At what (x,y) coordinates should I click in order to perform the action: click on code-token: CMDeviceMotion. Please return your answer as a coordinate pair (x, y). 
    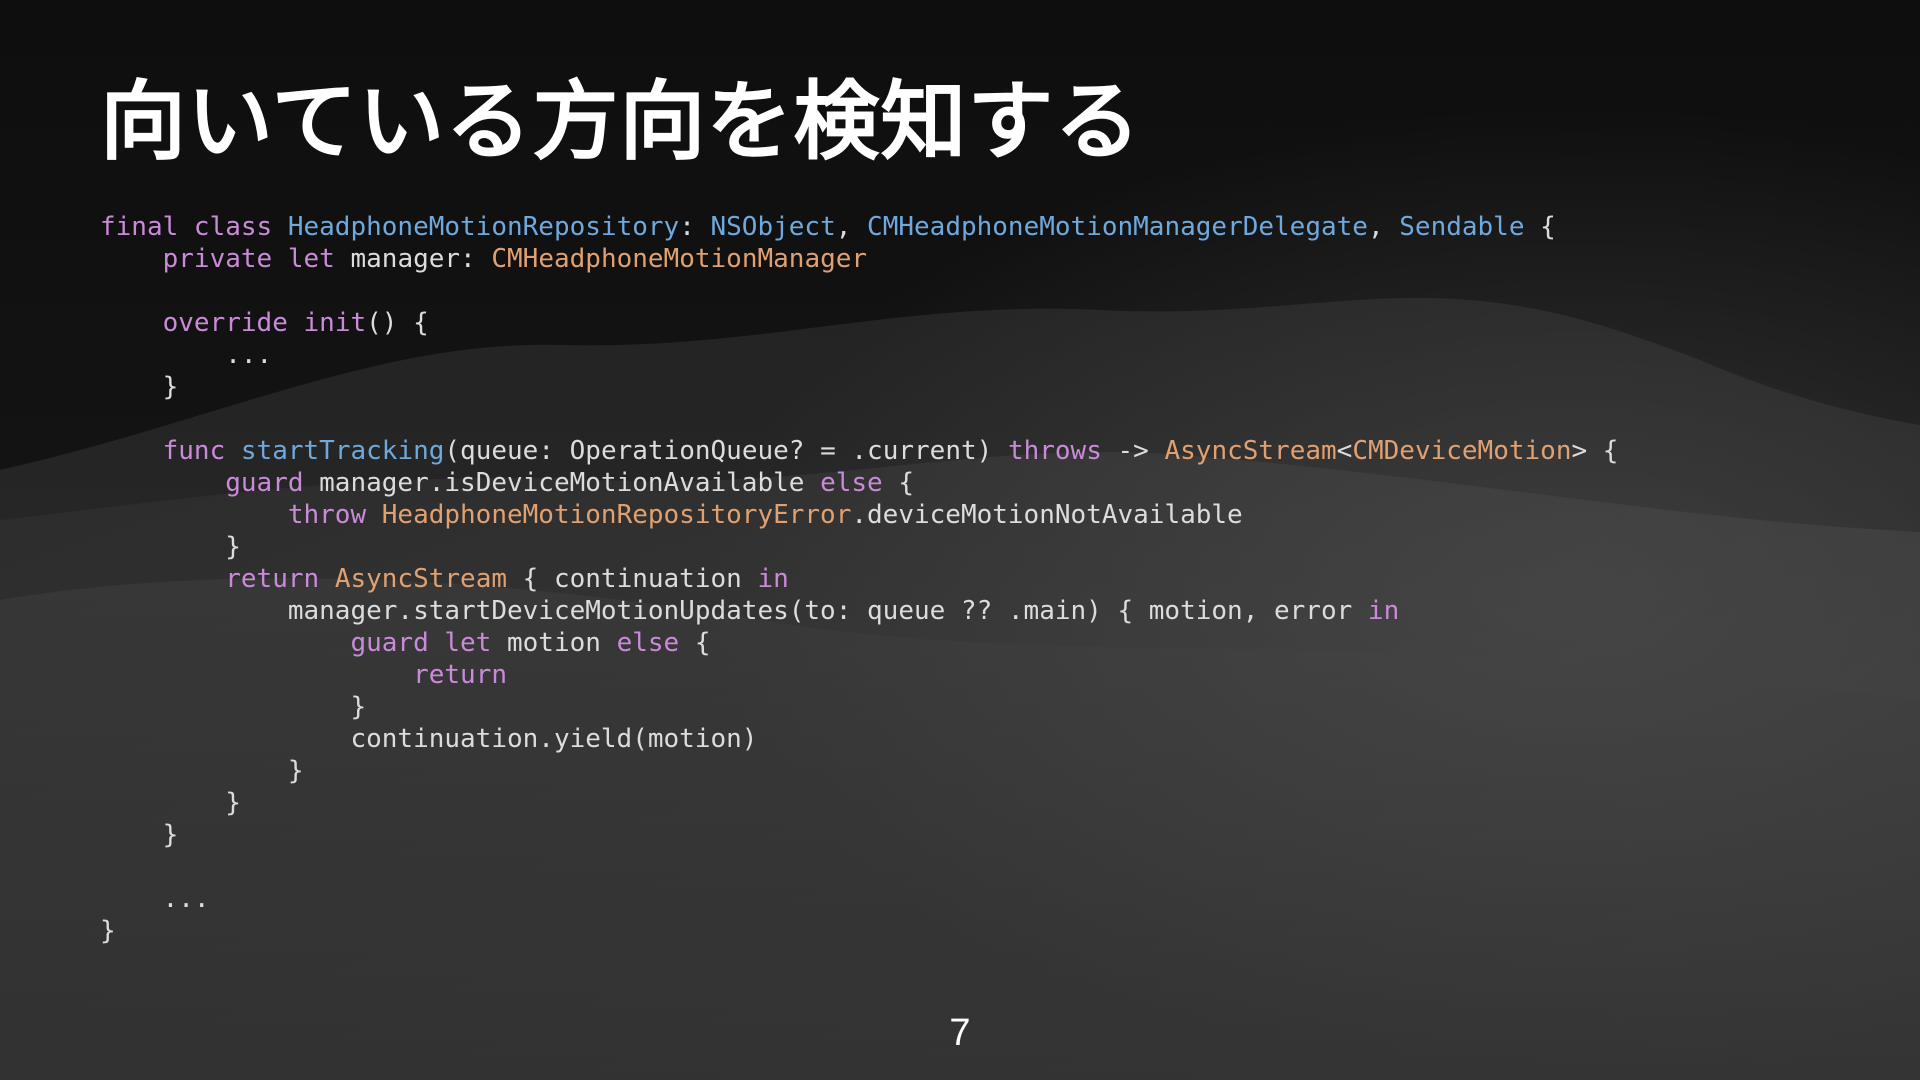
    Looking at the image, I should click on (1462, 451).